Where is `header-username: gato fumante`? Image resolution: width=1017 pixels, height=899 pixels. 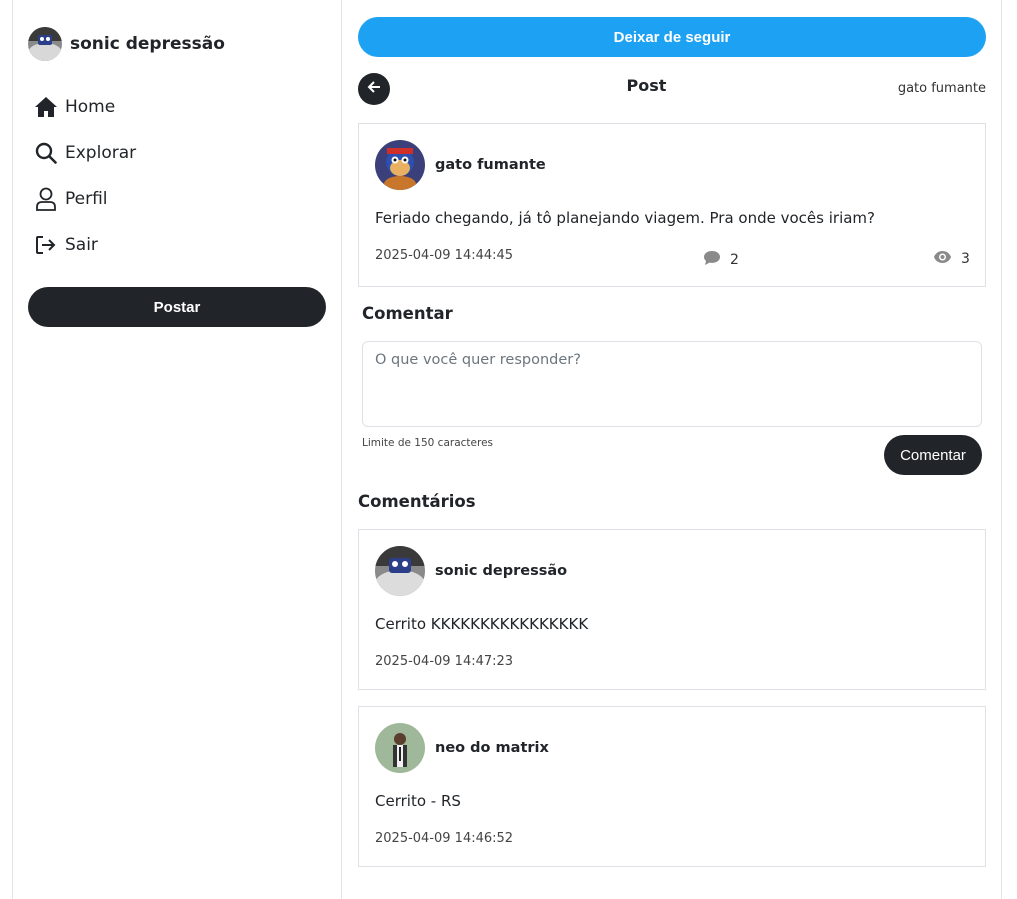 header-username: gato fumante is located at coordinates (942, 88).